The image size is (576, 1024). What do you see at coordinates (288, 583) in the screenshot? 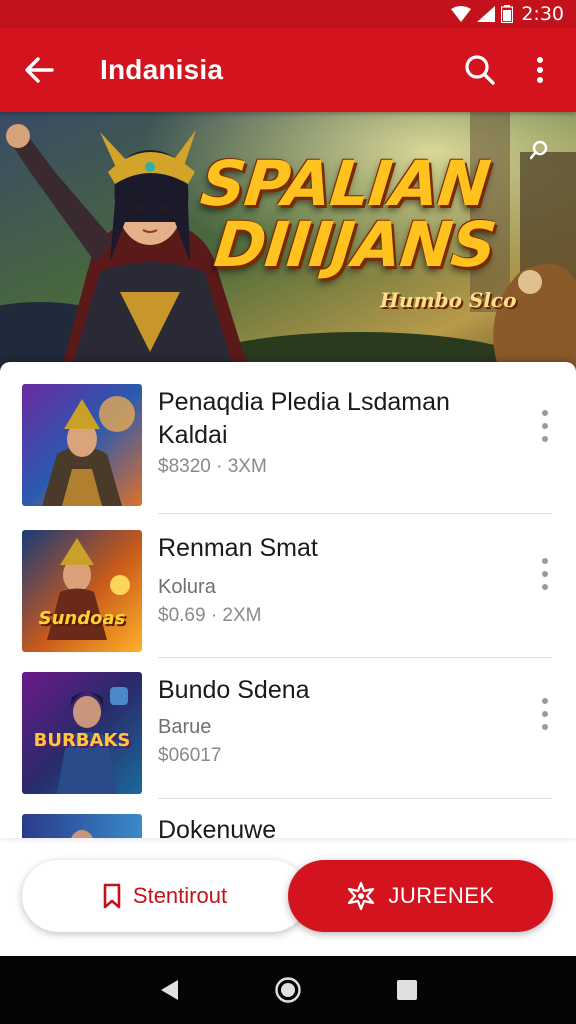
I see `list-item: Sundoas Renman Smat Kolura $0.69 · 2XM` at bounding box center [288, 583].